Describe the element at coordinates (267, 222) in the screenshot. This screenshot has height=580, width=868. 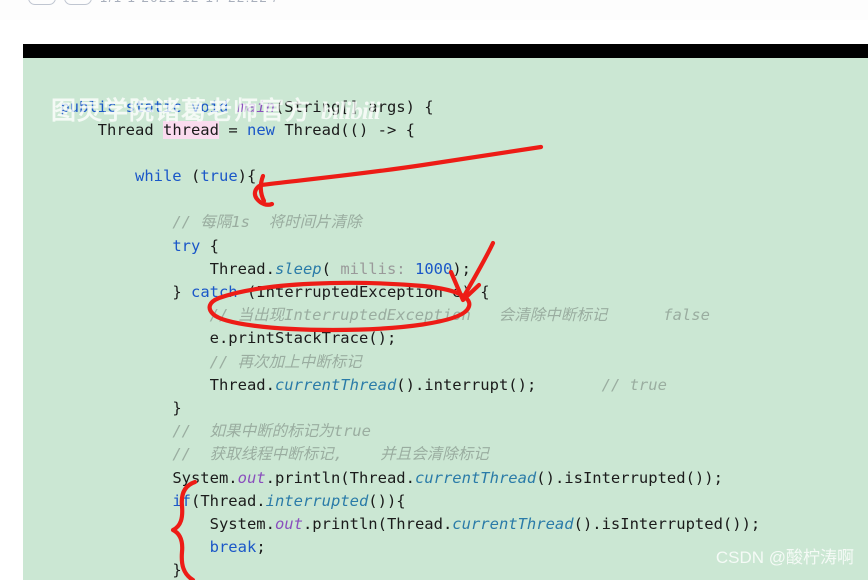
I see `code-token: // 每隔1s 将时间片清除` at that location.